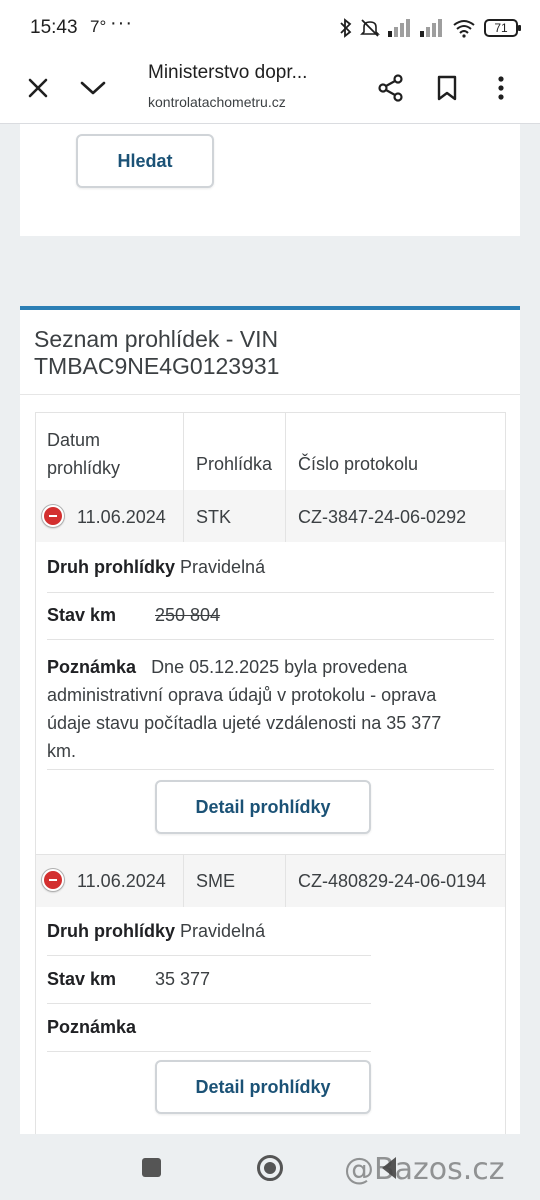  Describe the element at coordinates (83, 454) in the screenshot. I see `column-header-date: Datum prohlídky` at that location.